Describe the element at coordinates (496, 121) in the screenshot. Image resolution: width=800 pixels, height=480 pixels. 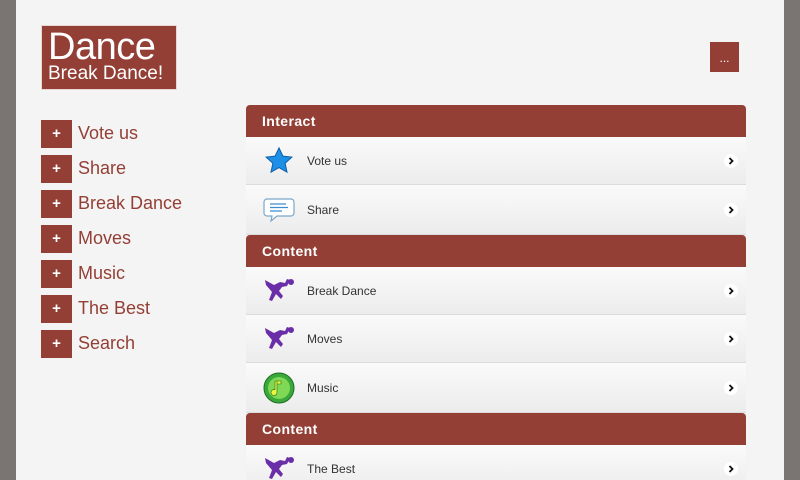
I see `section-header-interact: Interact` at that location.